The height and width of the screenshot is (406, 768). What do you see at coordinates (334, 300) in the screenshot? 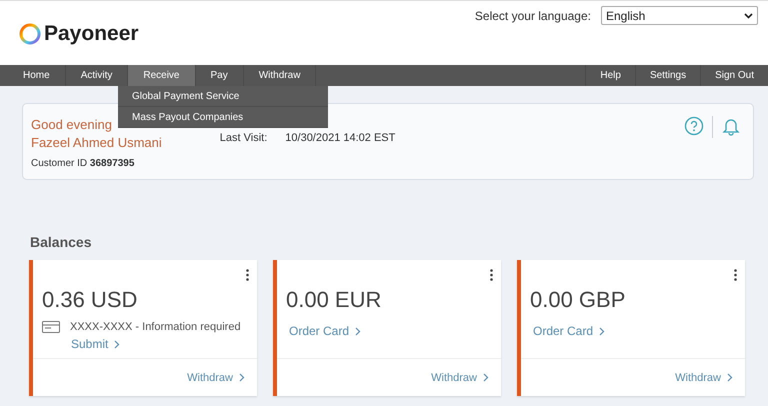
I see `balance-amount: 0.00 EUR` at bounding box center [334, 300].